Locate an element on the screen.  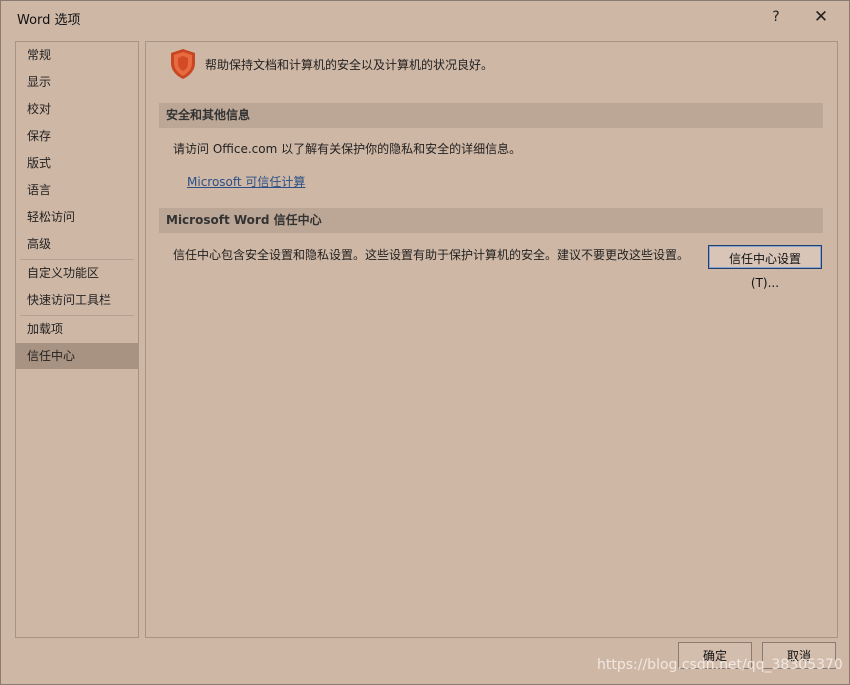
dialog-title: Word 选项 is located at coordinates (49, 20).